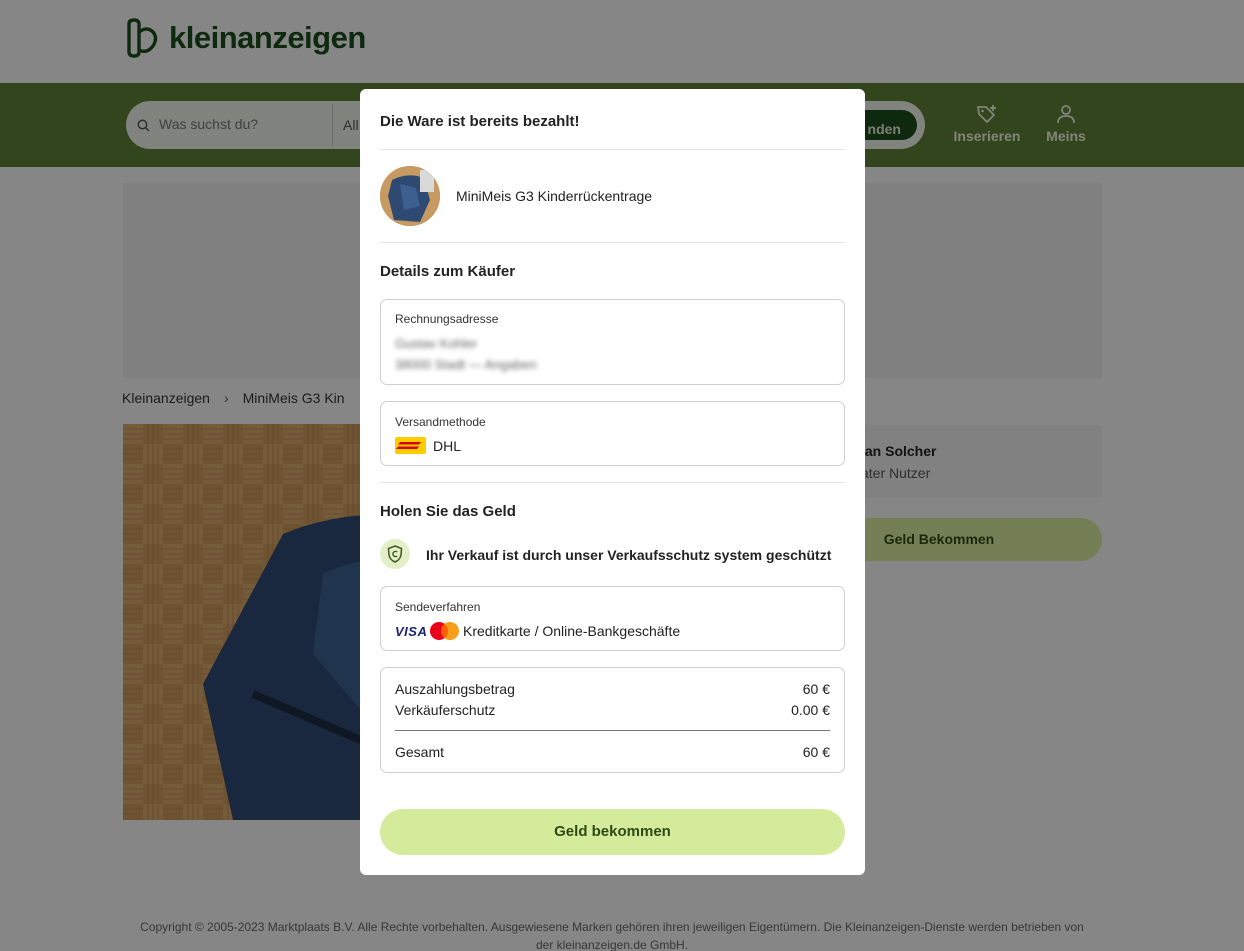 The image size is (1244, 951). I want to click on summary-divider, so click(612, 730).